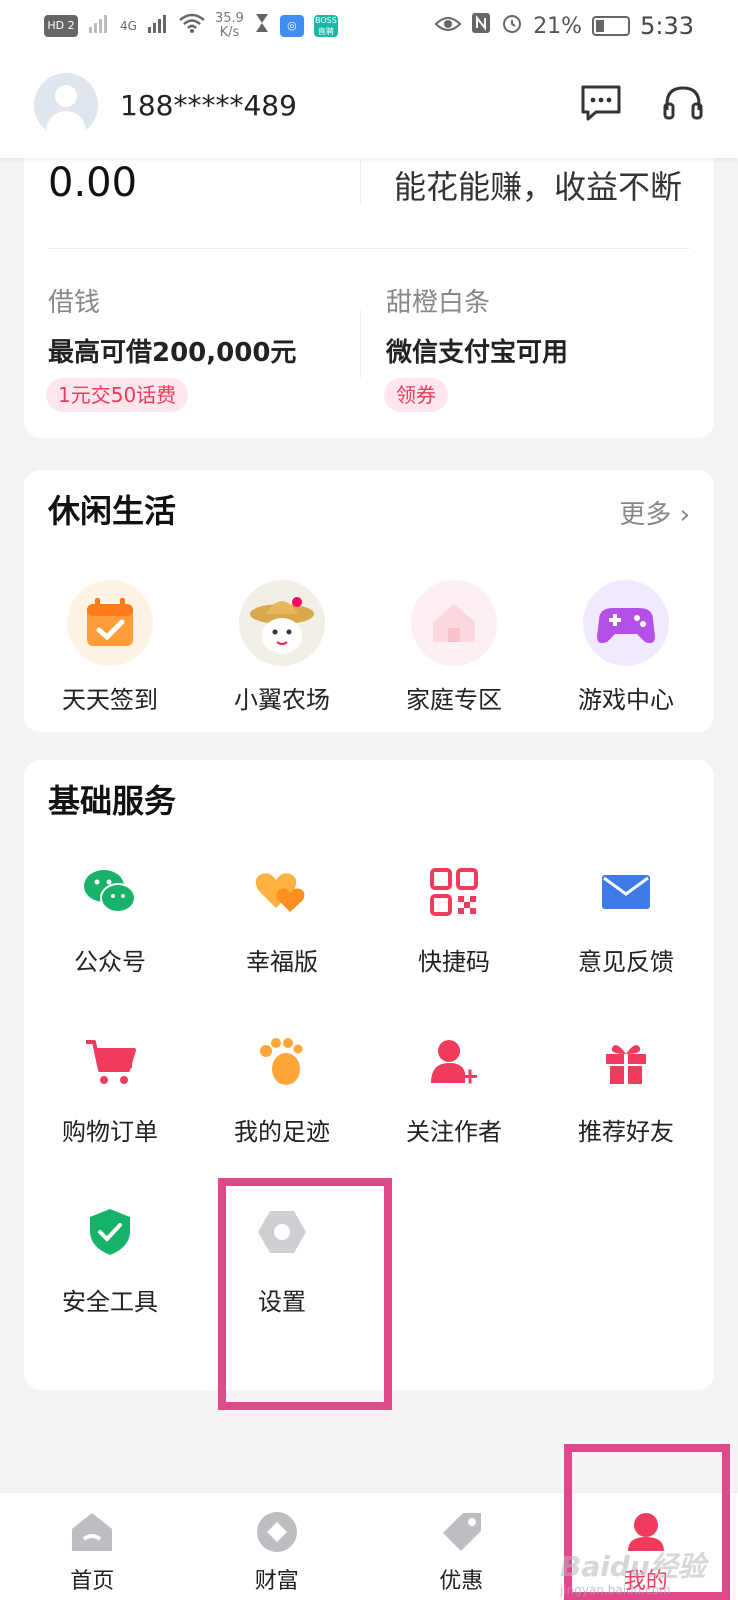 The width and height of the screenshot is (738, 1600). What do you see at coordinates (601, 105) in the screenshot?
I see `message-icon` at bounding box center [601, 105].